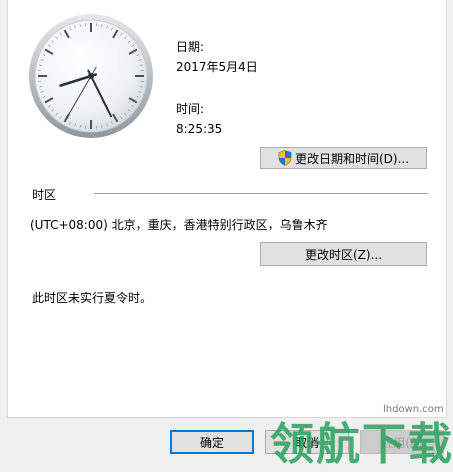 The width and height of the screenshot is (453, 472). Describe the element at coordinates (199, 129) in the screenshot. I see `time-value: 8:25:35` at that location.